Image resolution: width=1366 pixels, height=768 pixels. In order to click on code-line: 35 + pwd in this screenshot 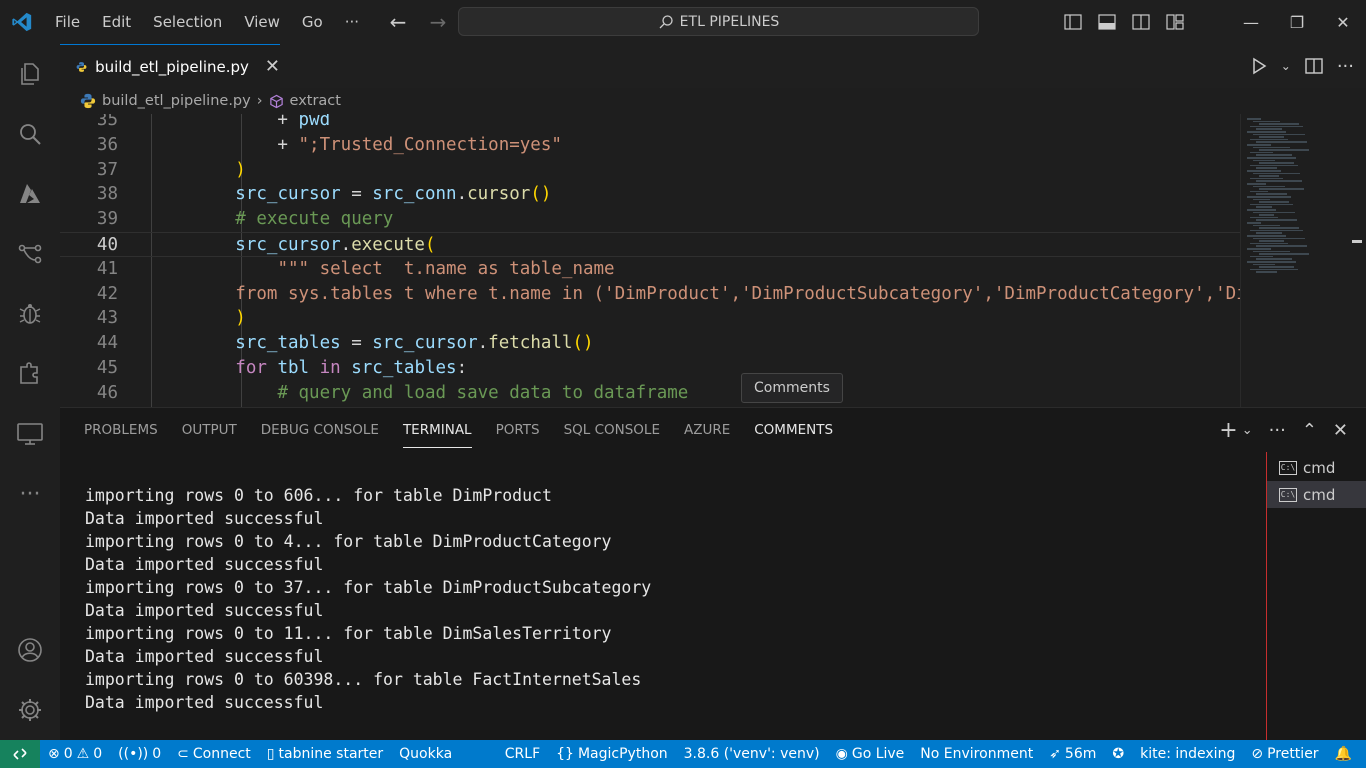, I will do `click(650, 123)`.